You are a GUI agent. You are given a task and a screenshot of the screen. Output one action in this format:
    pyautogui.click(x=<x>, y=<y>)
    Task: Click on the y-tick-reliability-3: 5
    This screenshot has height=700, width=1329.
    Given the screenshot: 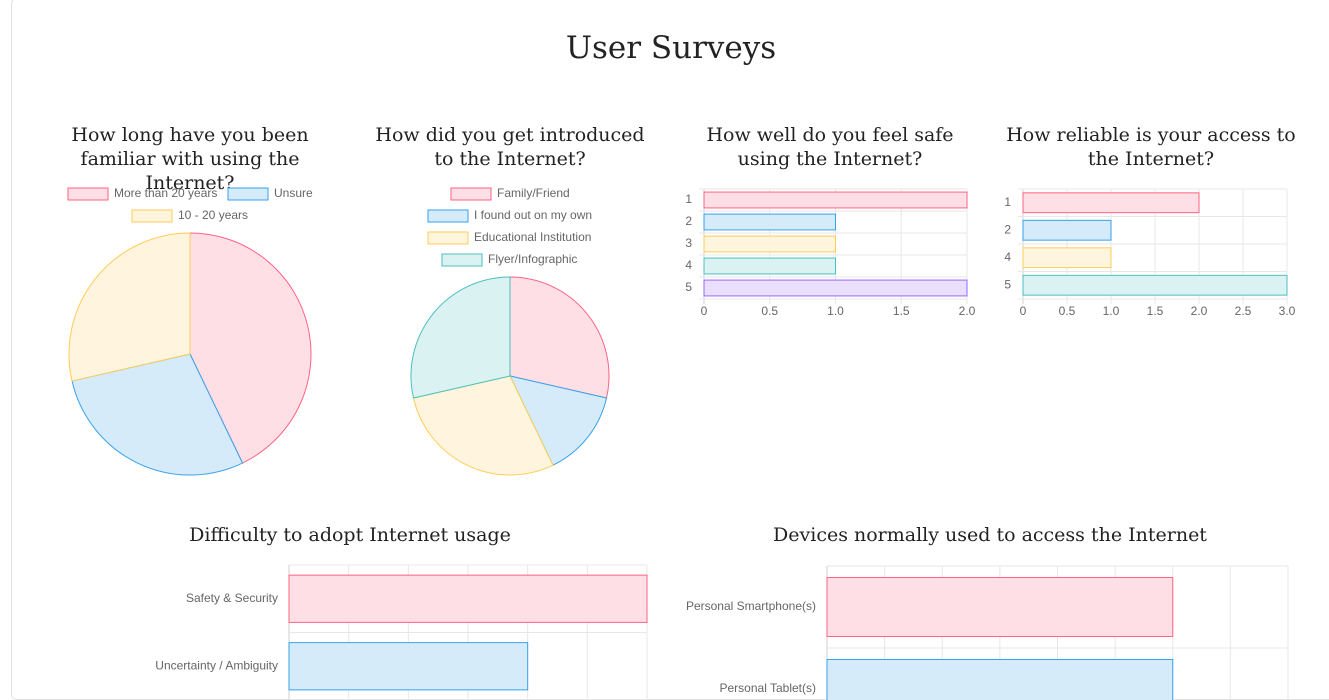 What is the action you would take?
    pyautogui.click(x=1007, y=284)
    